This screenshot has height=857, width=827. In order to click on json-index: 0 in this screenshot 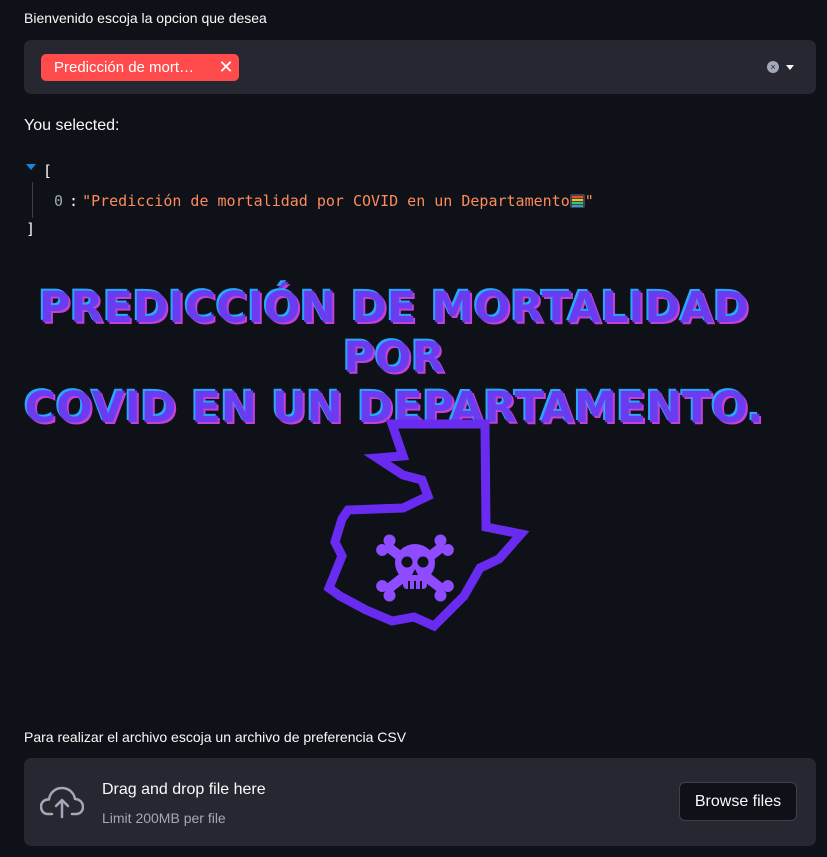, I will do `click(59, 201)`.